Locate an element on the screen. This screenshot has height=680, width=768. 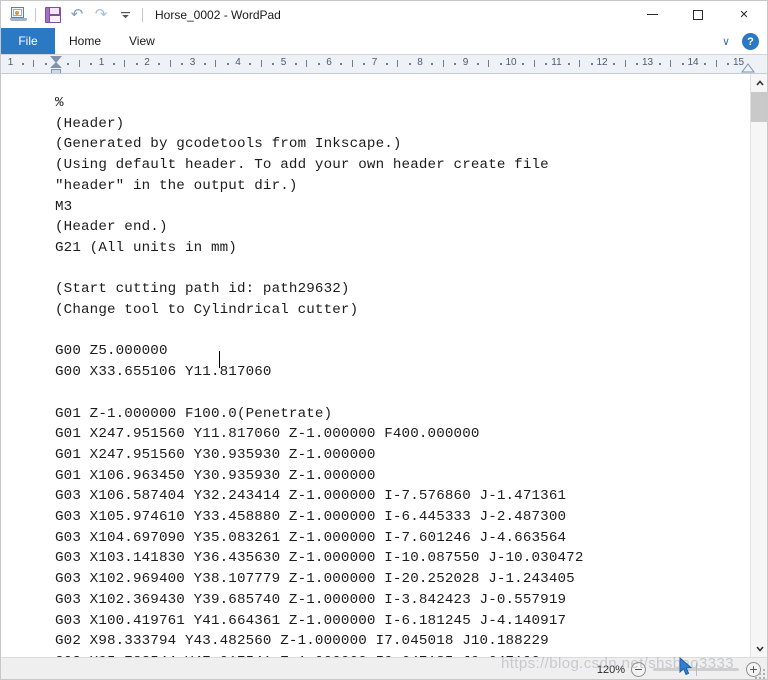
window-title: Horse_0002 - WordPad is located at coordinates (218, 14).